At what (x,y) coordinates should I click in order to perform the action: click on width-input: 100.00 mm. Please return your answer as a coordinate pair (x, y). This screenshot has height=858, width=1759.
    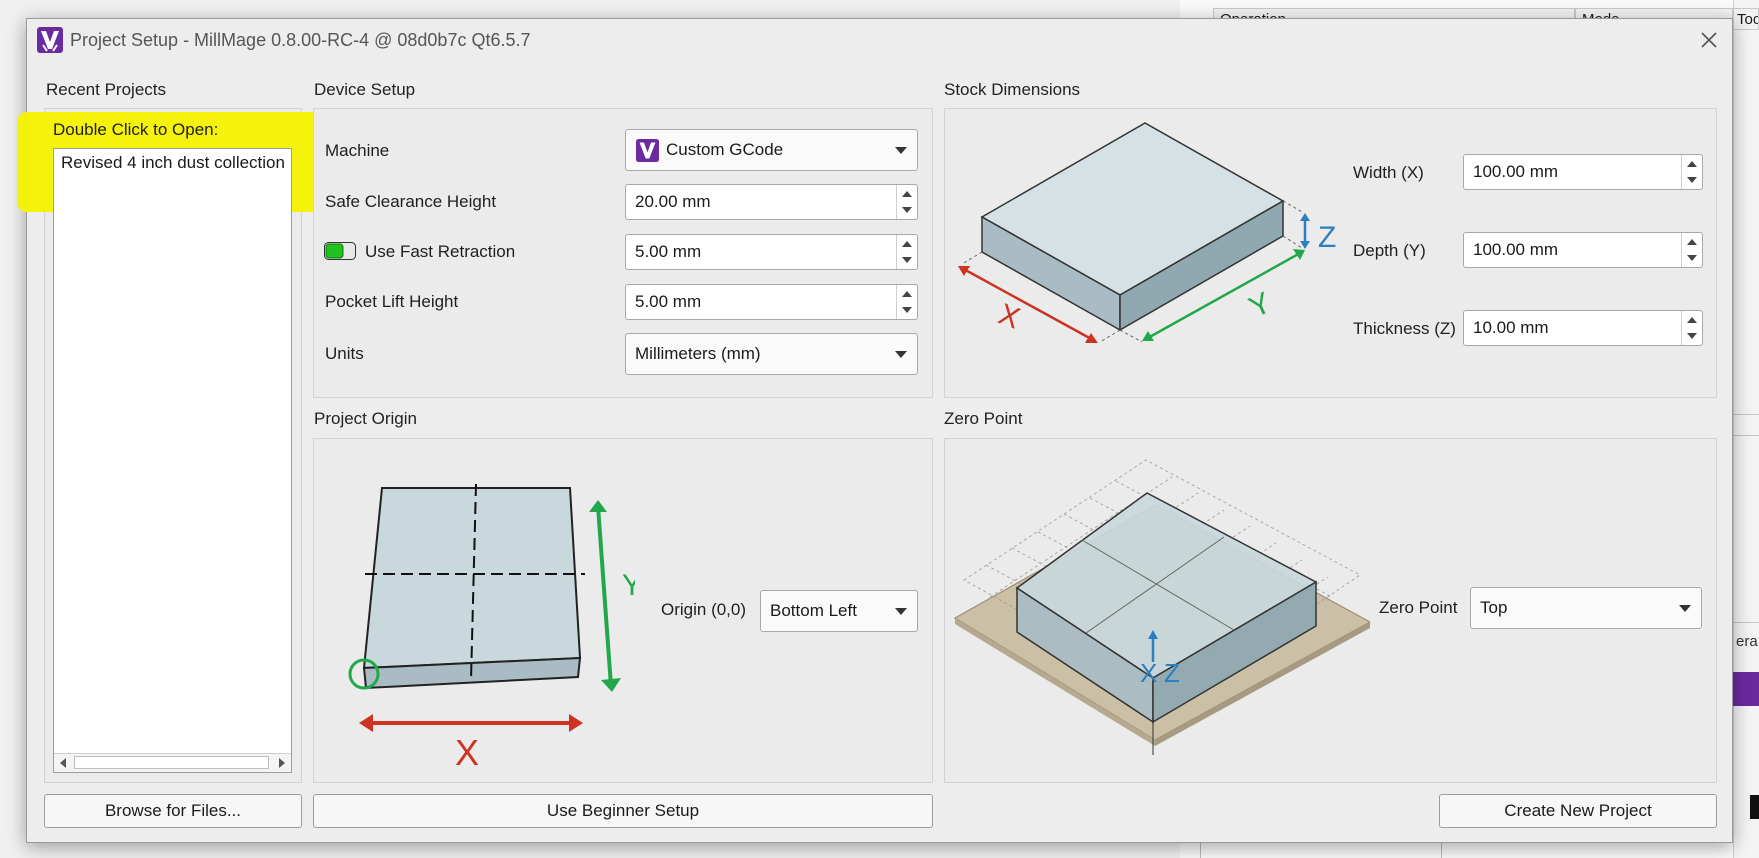
    Looking at the image, I should click on (1583, 172).